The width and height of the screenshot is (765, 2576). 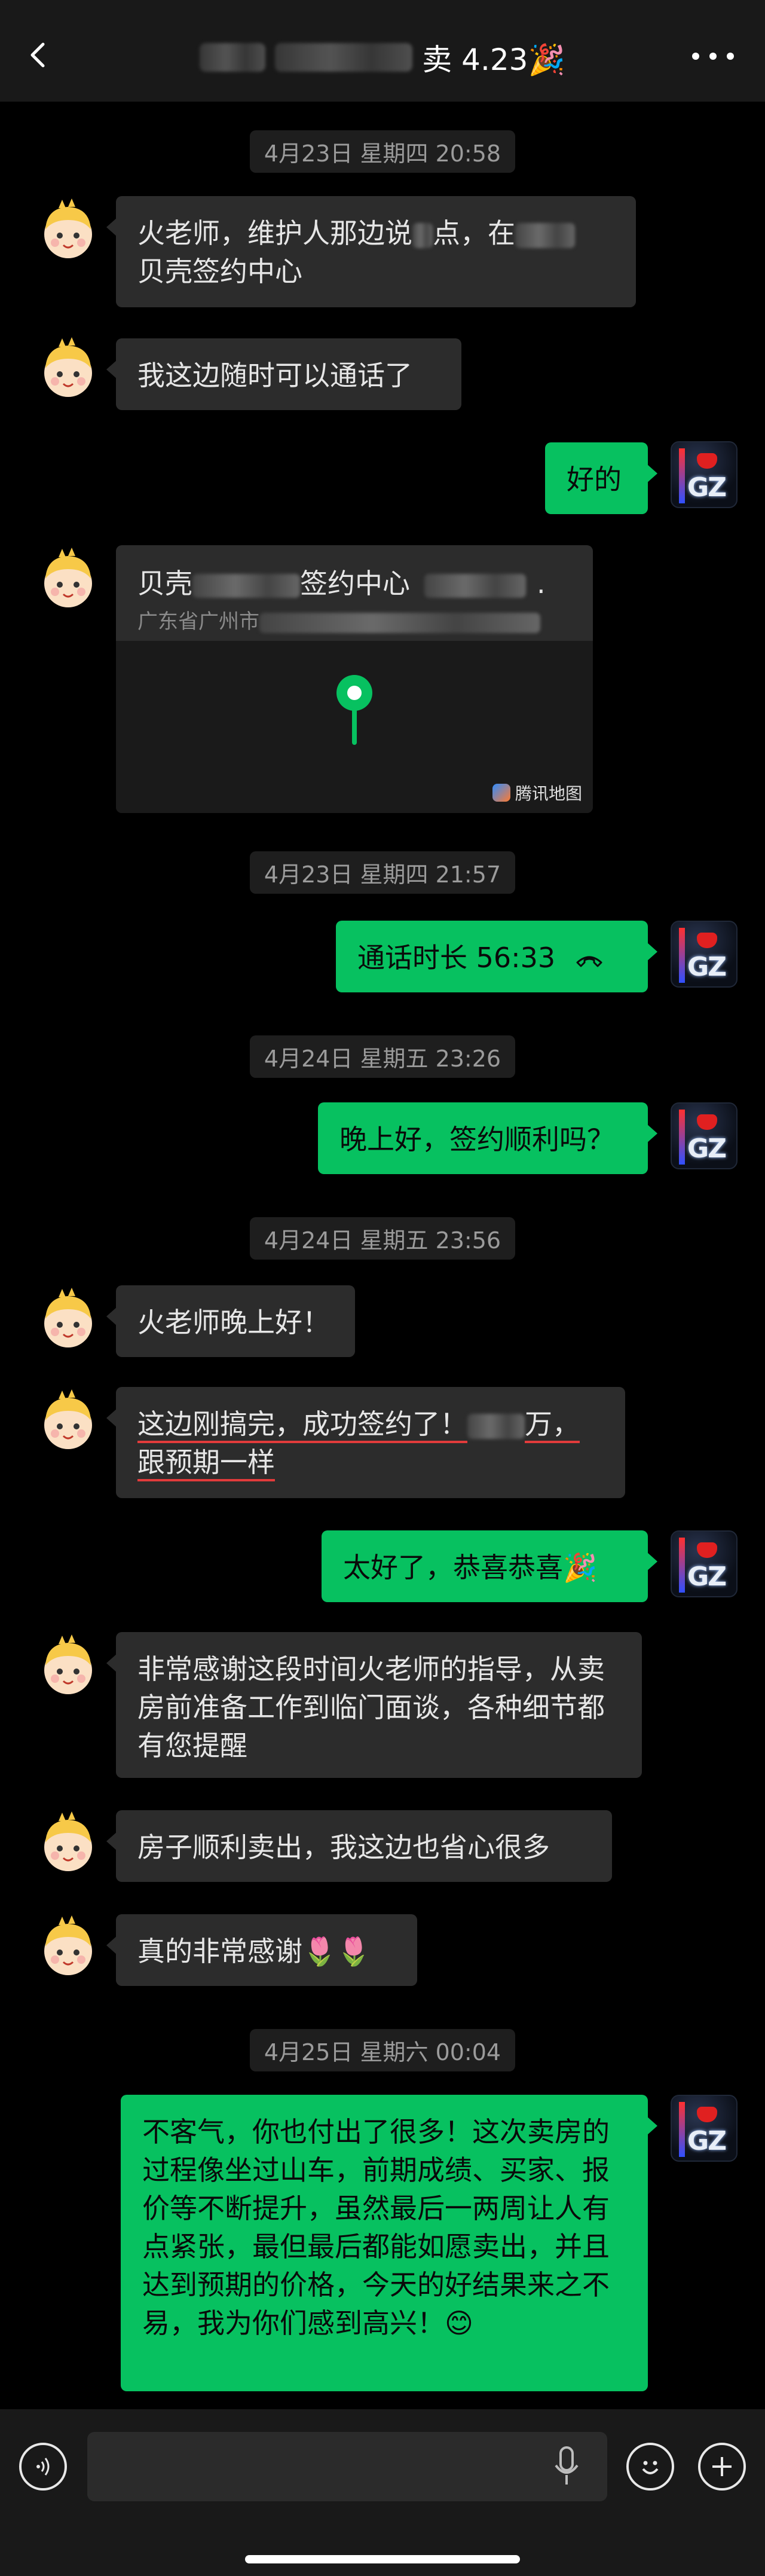 I want to click on timestamp: 4月24日 星期五 23:56, so click(x=382, y=1238).